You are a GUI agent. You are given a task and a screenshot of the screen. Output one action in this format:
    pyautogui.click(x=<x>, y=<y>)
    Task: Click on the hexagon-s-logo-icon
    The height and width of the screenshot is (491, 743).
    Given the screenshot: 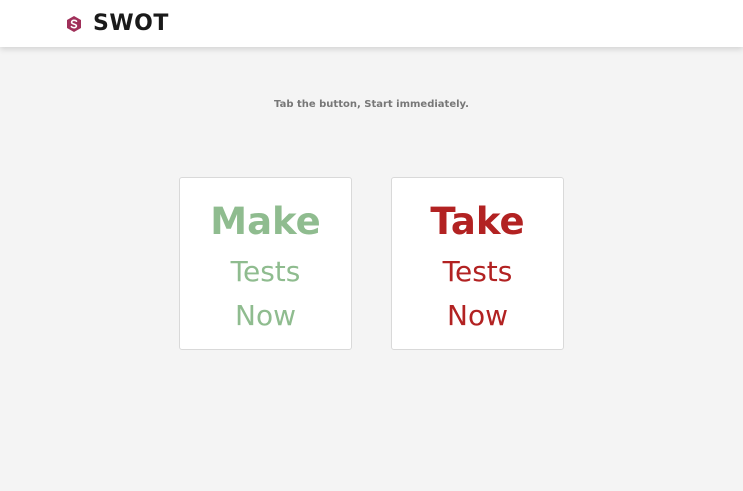 What is the action you would take?
    pyautogui.click(x=74, y=24)
    